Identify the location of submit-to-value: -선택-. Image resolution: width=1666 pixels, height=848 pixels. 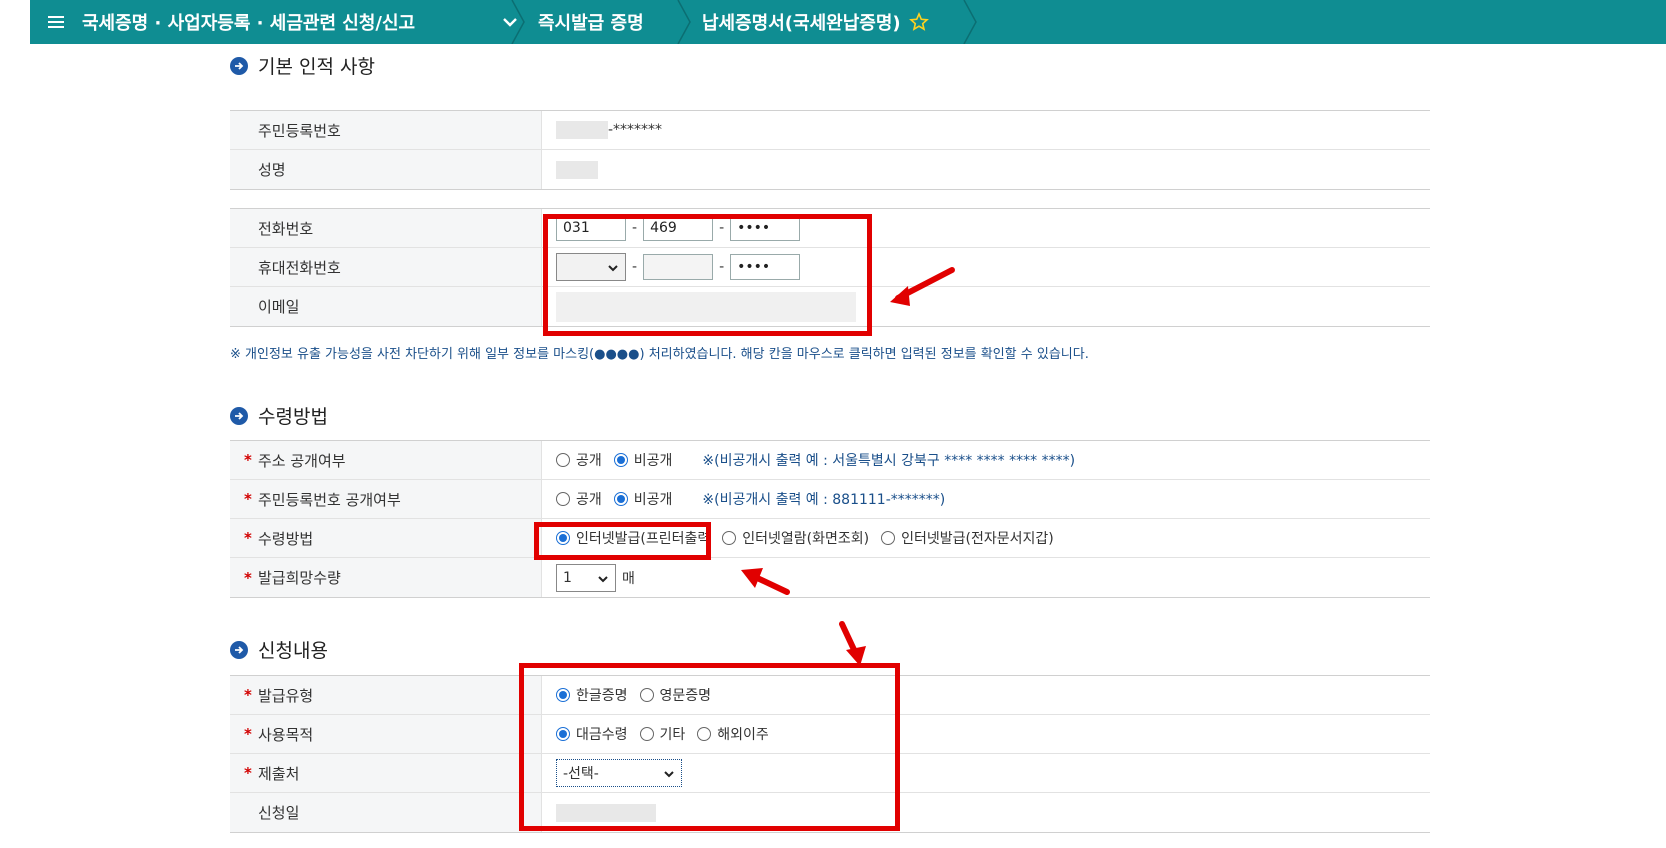
(986, 773).